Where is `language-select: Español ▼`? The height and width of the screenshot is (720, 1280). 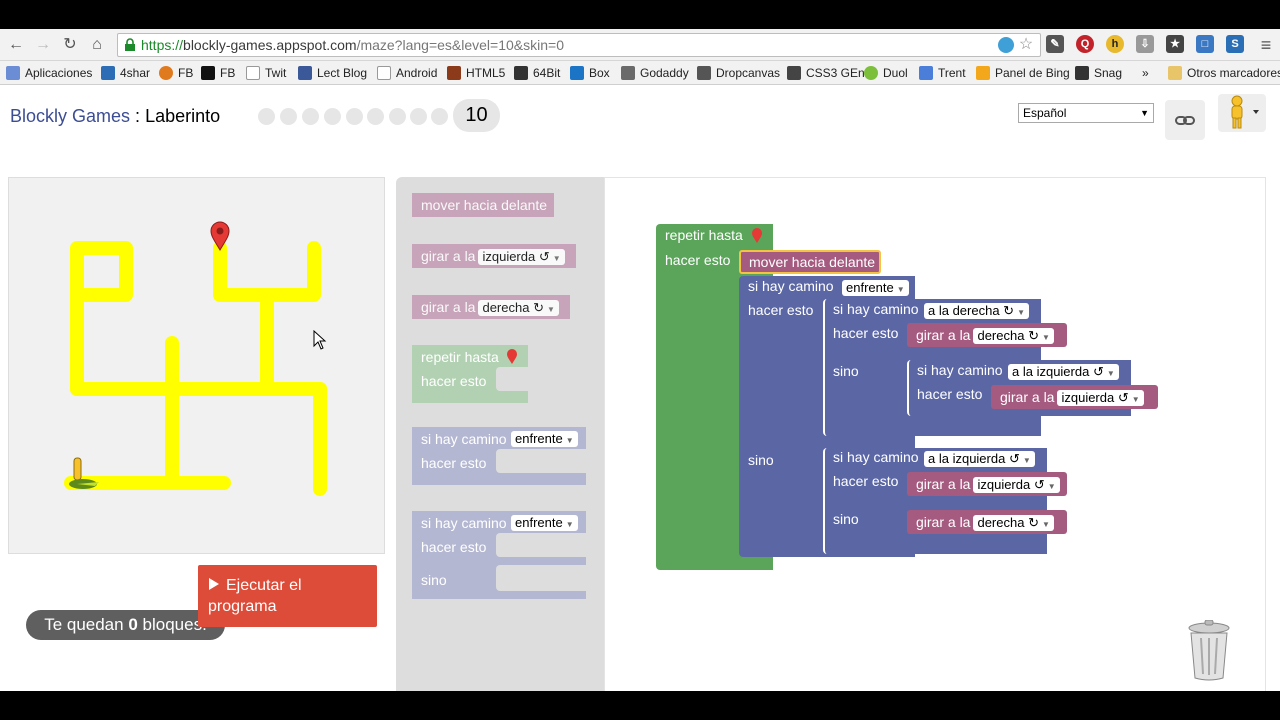
language-select: Español ▼ is located at coordinates (1086, 113).